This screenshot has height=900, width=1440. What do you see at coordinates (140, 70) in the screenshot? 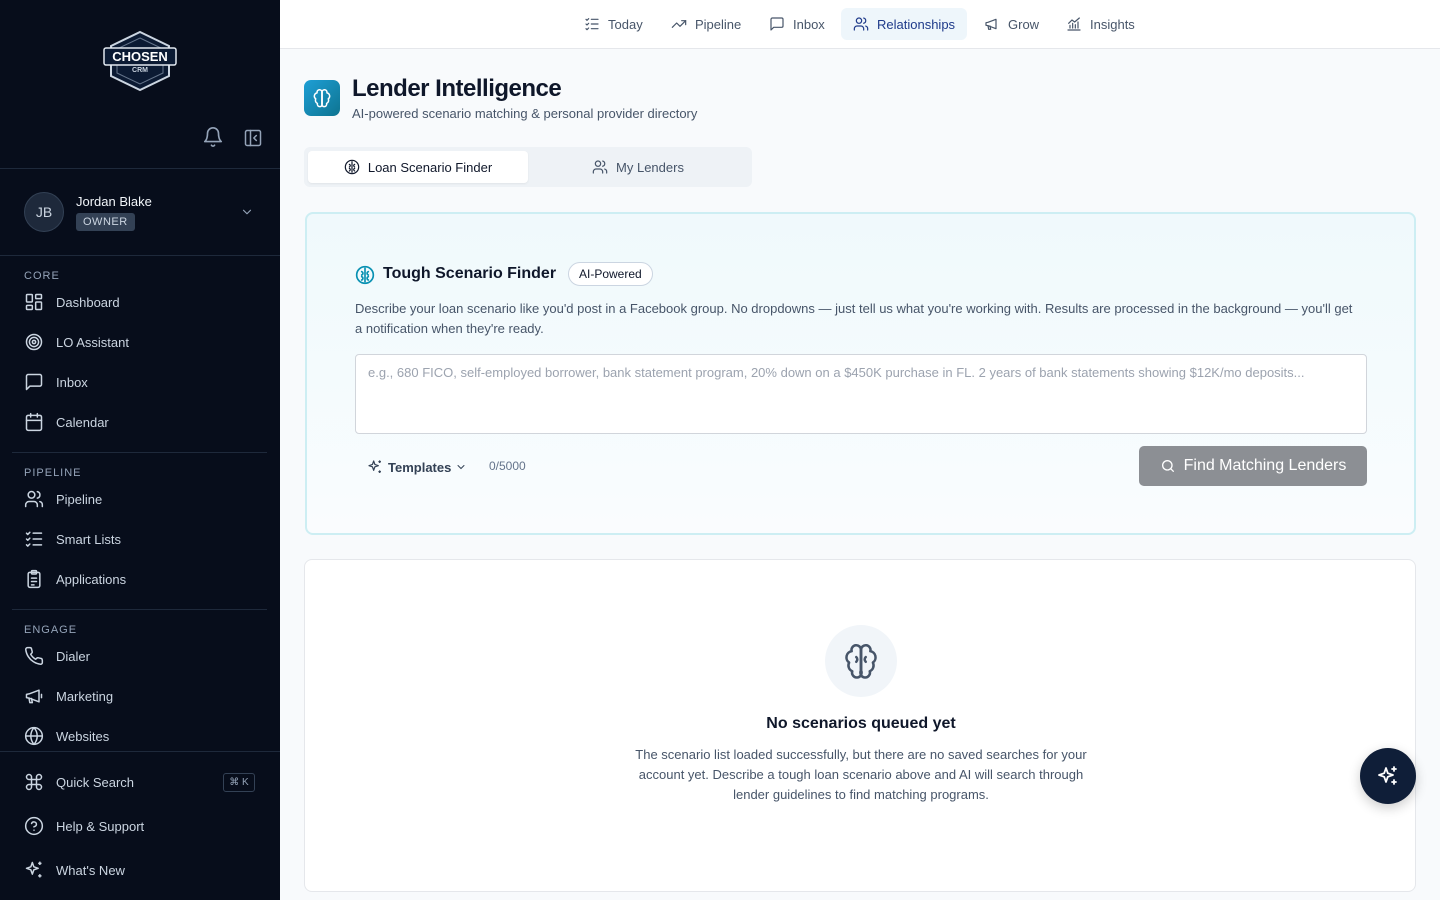
I see `logo-subtext: CRM` at bounding box center [140, 70].